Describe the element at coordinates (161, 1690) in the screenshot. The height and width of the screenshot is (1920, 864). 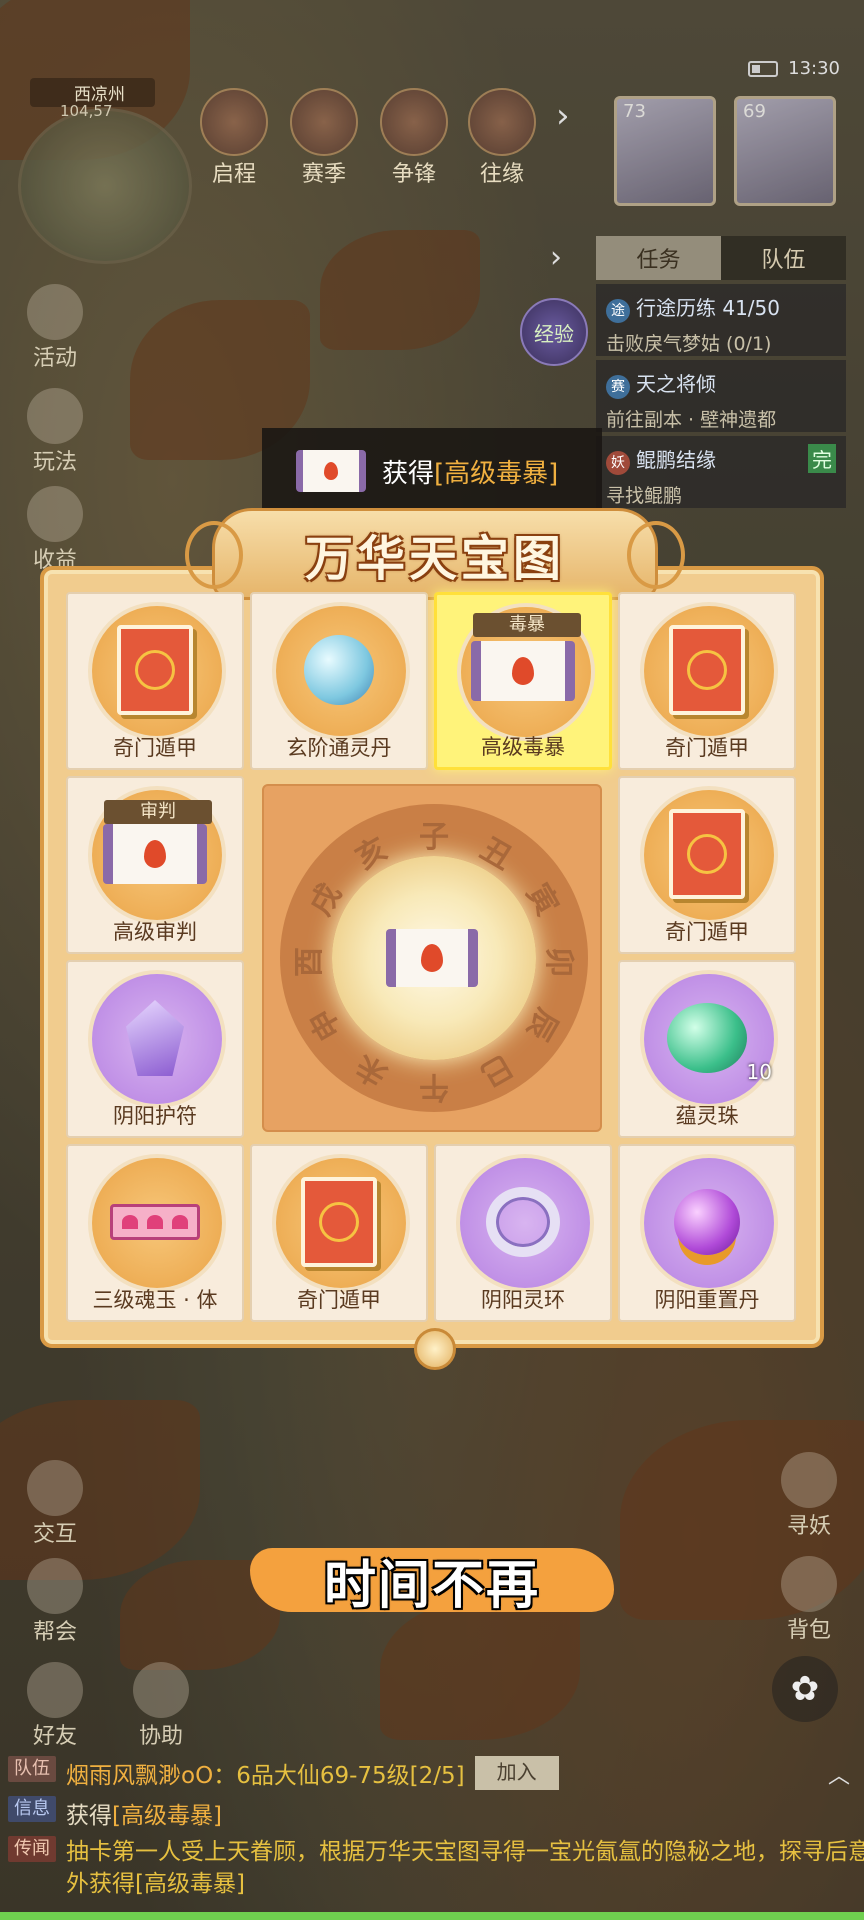
I see `assist-icon` at that location.